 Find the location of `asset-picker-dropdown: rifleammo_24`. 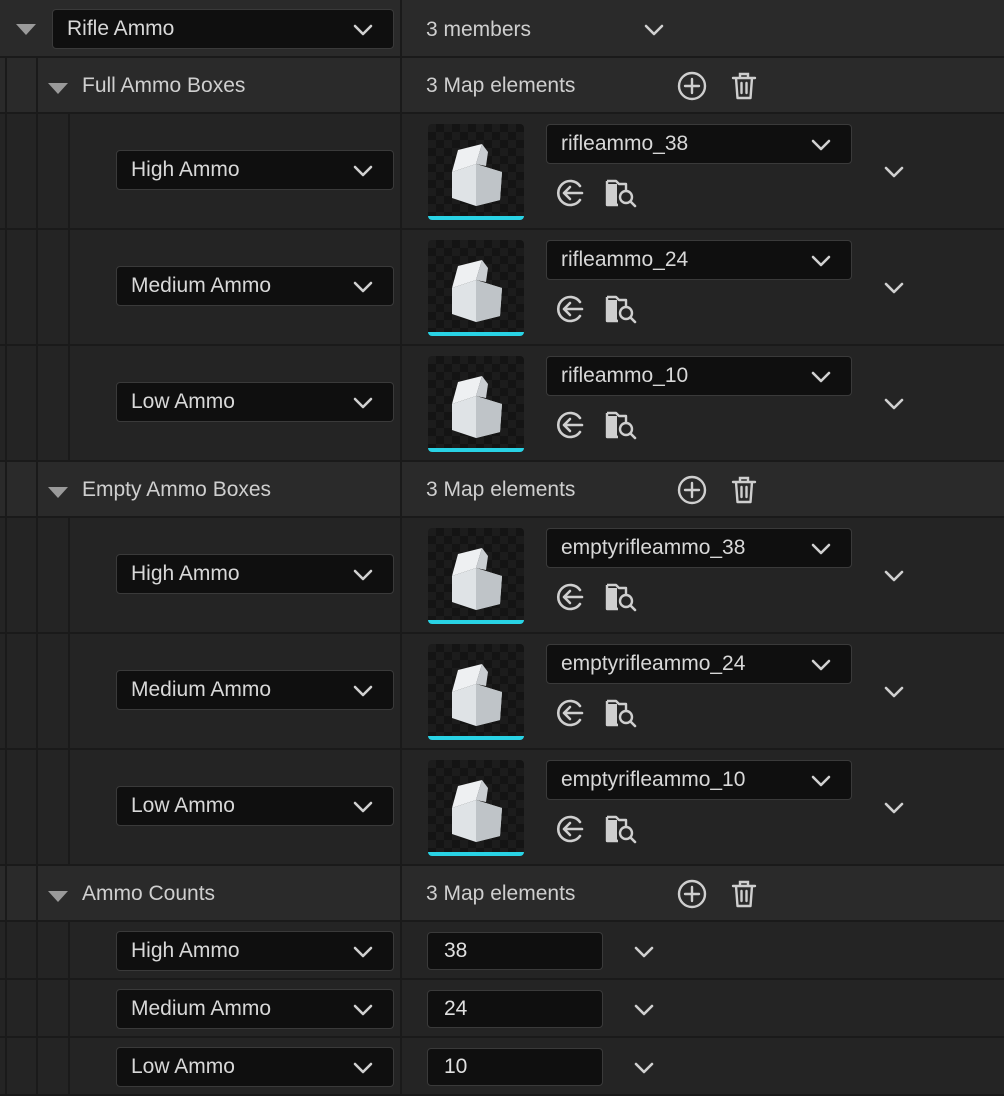

asset-picker-dropdown: rifleammo_24 is located at coordinates (699, 260).